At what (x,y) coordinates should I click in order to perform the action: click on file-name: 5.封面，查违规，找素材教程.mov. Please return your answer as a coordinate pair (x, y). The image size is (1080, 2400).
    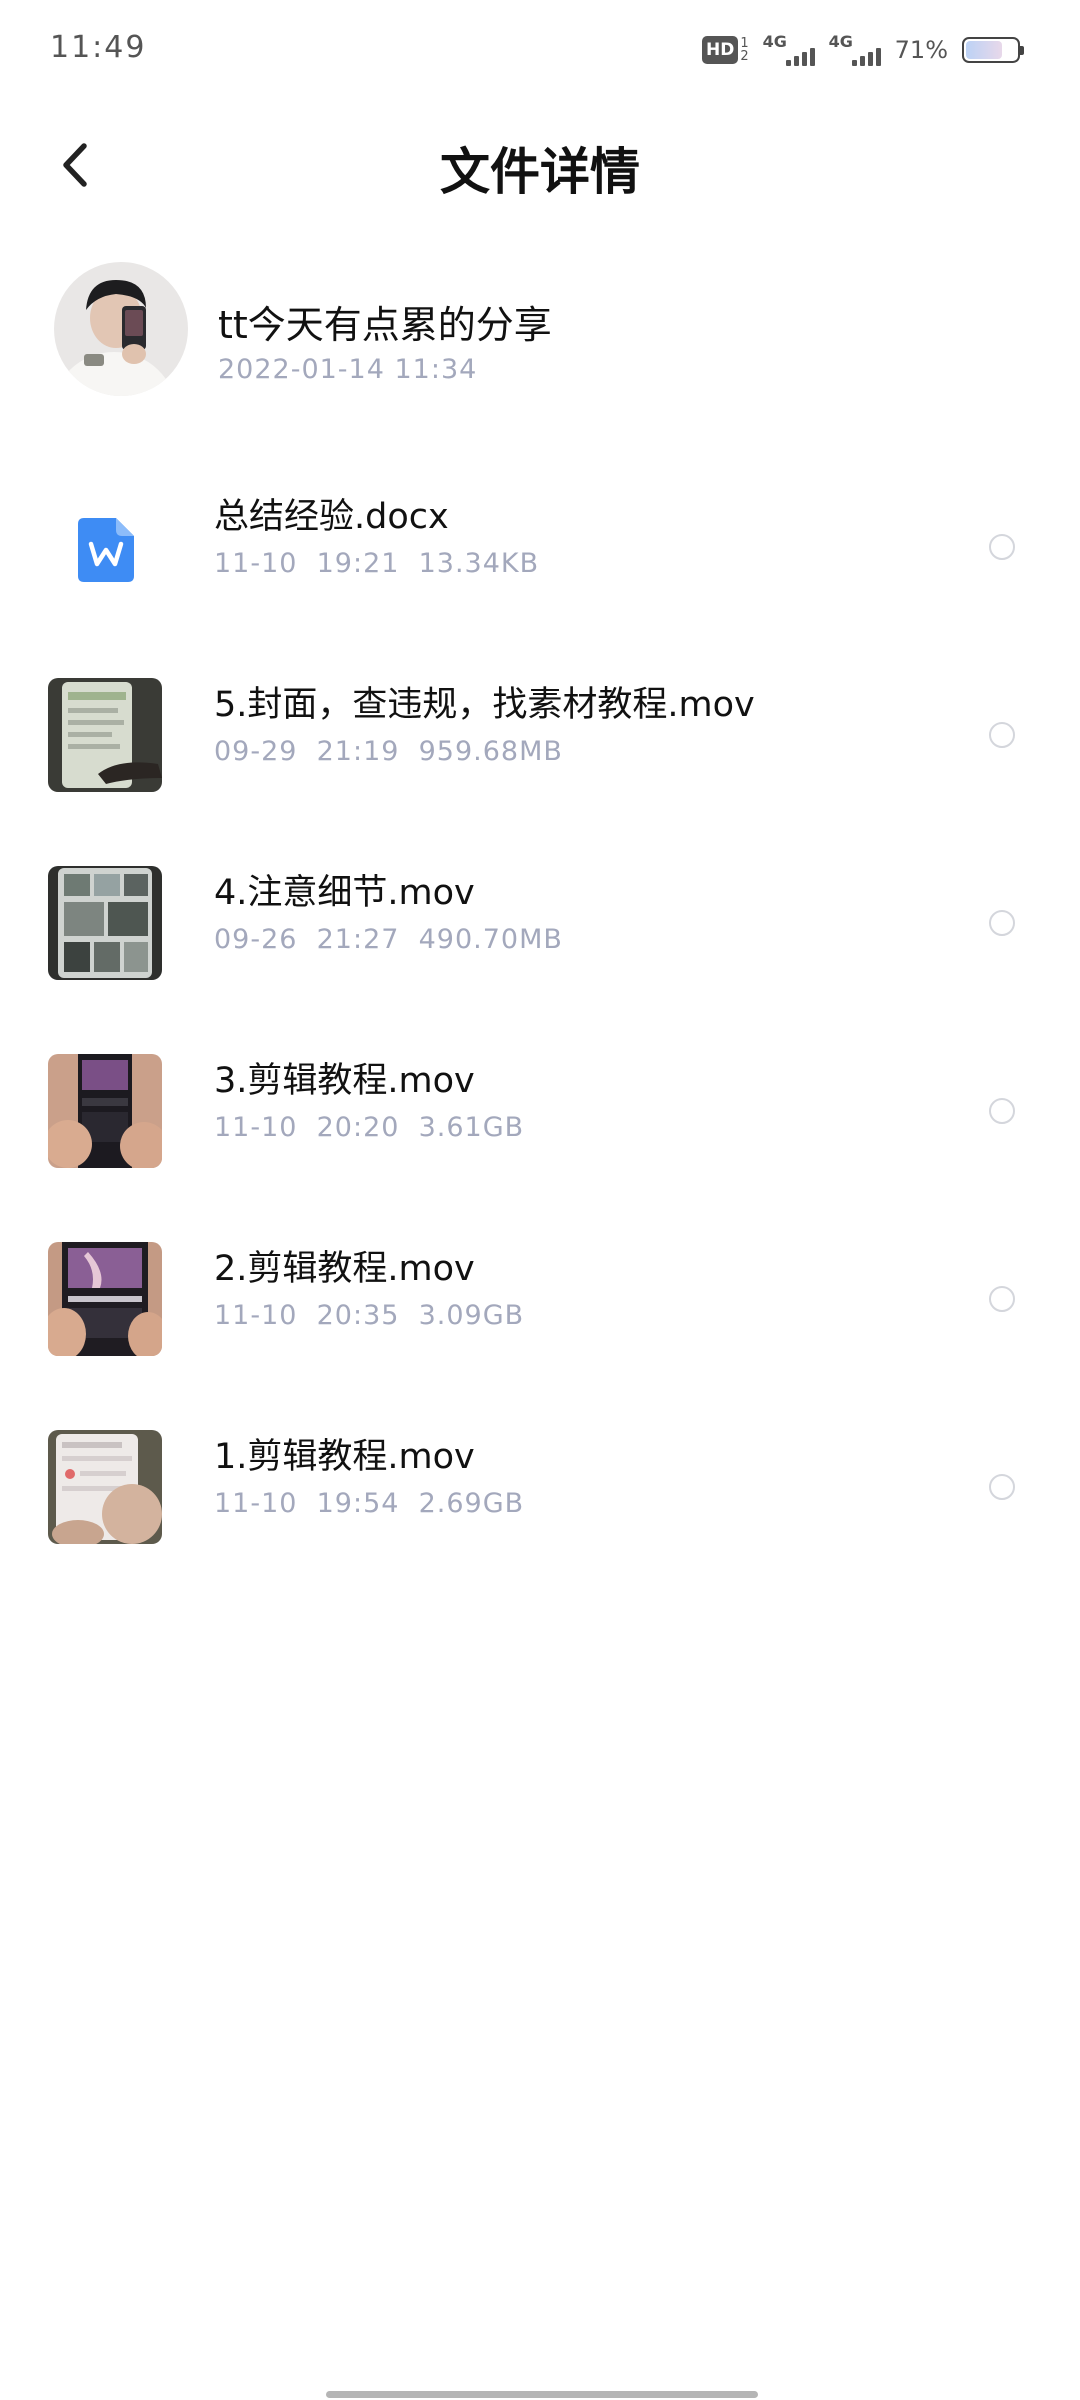
    Looking at the image, I should click on (484, 705).